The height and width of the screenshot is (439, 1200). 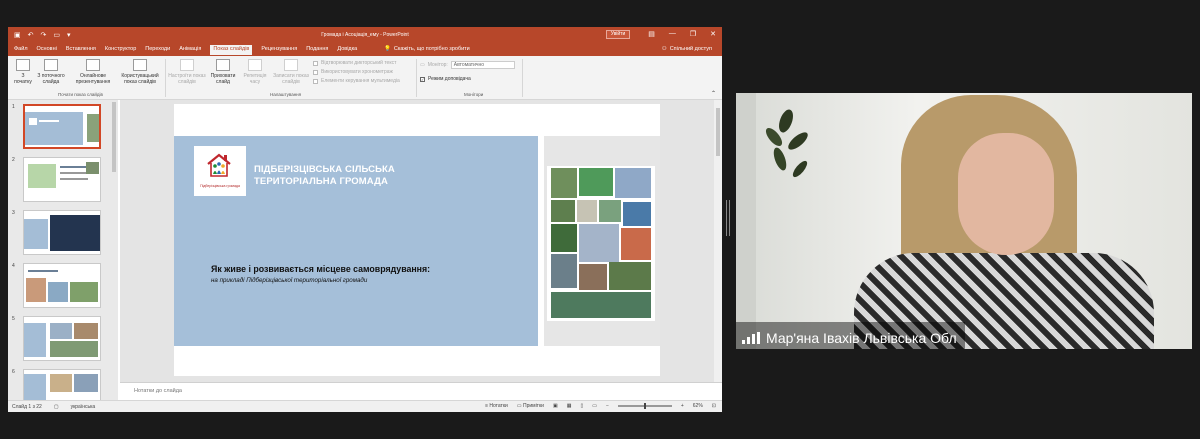 I want to click on zoom-in-icon: +, so click(x=682, y=406).